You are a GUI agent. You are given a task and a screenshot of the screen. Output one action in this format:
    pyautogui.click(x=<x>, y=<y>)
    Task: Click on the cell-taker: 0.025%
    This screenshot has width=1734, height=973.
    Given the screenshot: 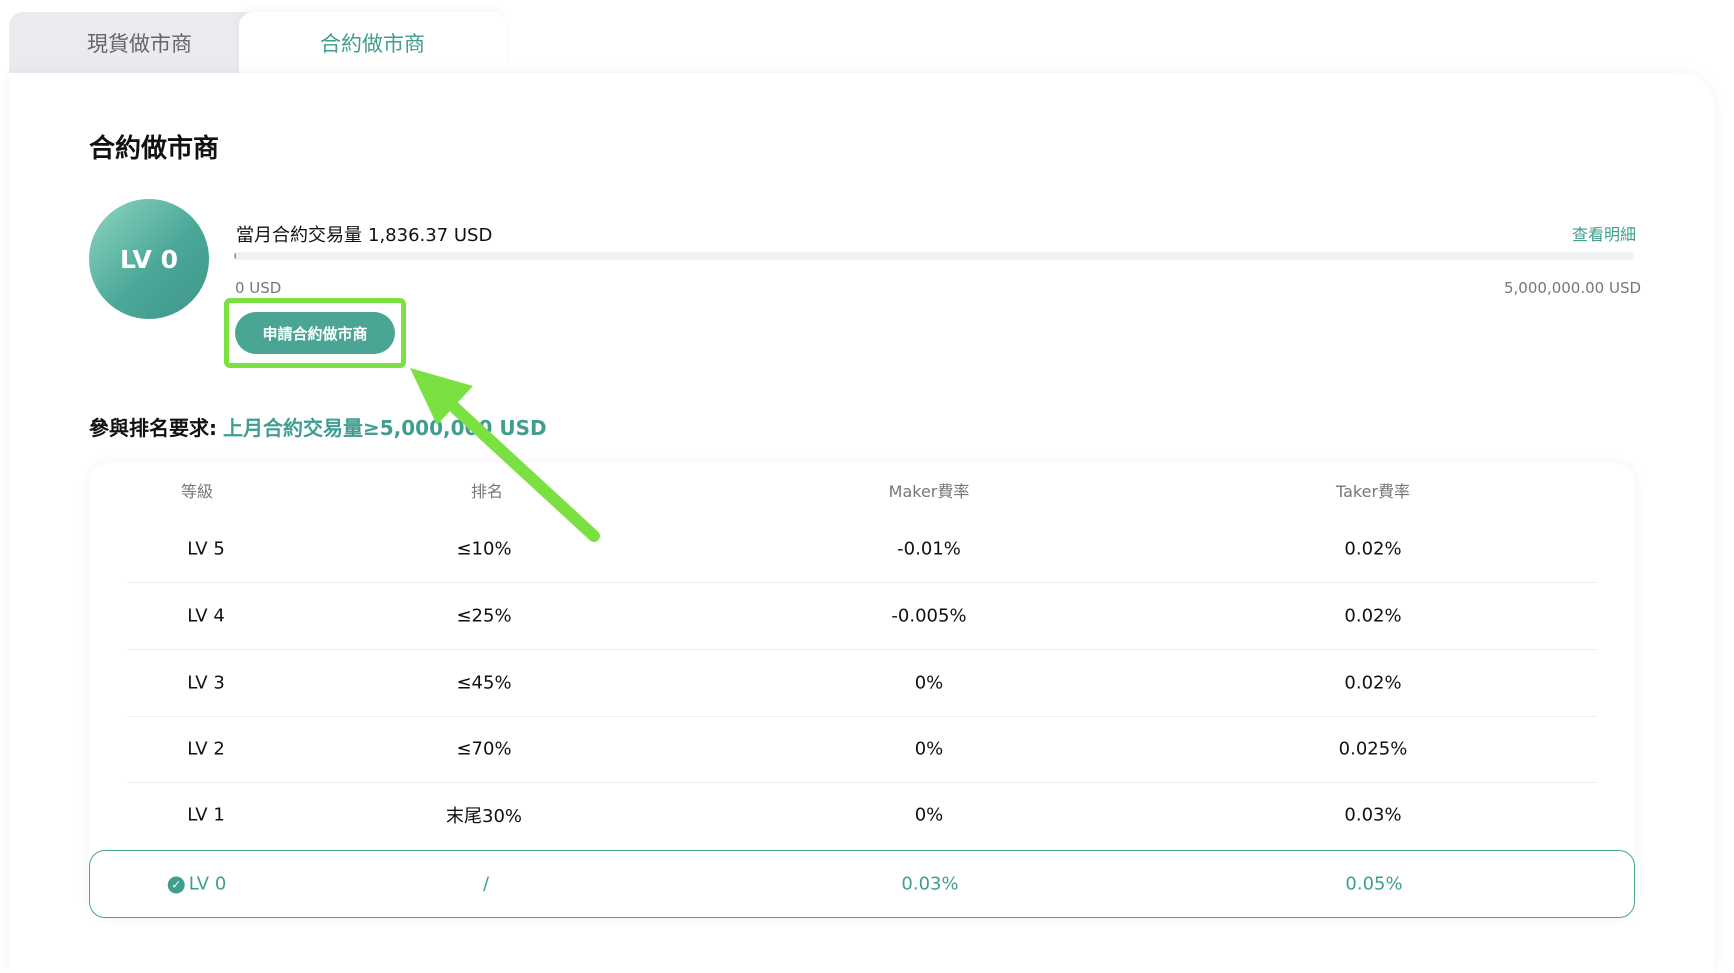 What is the action you would take?
    pyautogui.click(x=1373, y=749)
    